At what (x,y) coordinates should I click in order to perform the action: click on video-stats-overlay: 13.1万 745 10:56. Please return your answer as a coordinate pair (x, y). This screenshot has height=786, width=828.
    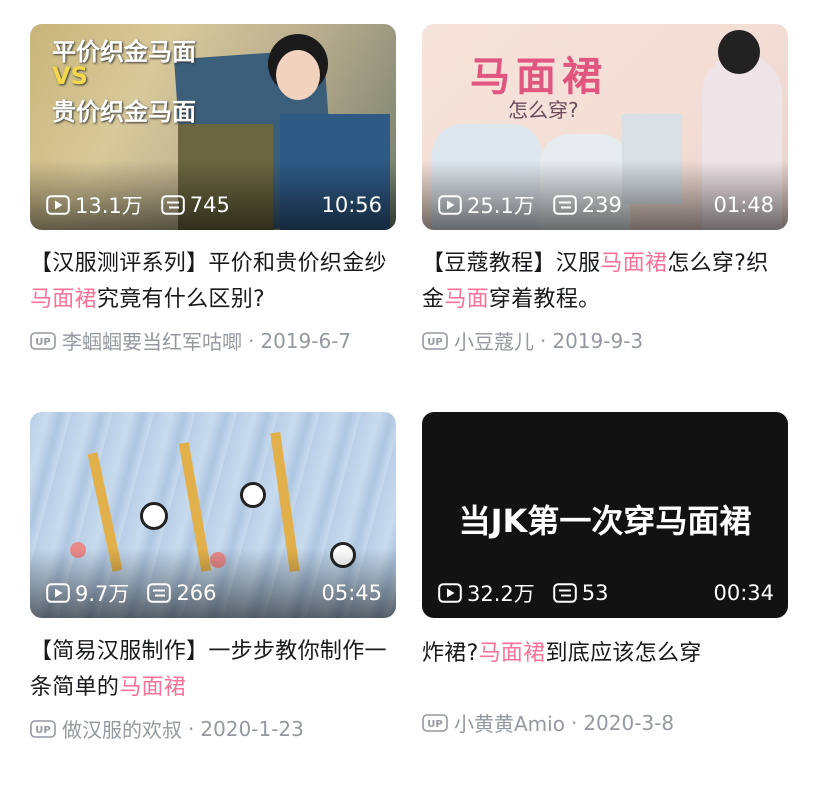
    Looking at the image, I should click on (214, 205).